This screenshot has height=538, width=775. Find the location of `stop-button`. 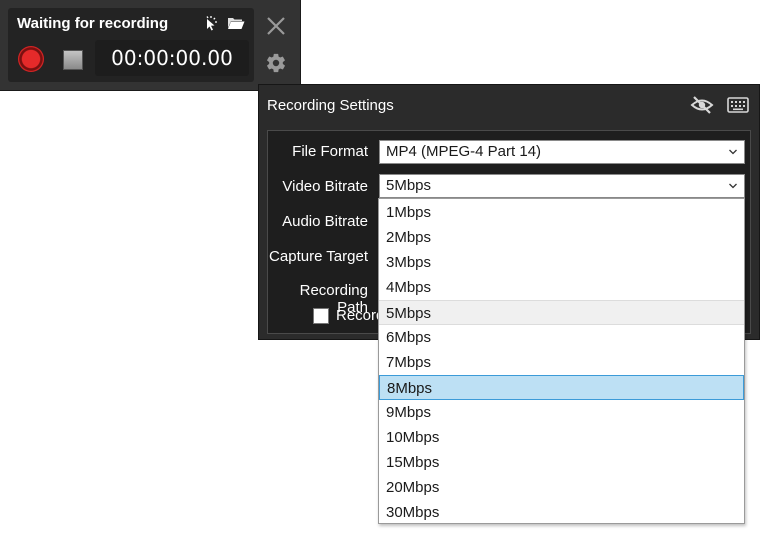

stop-button is located at coordinates (73, 60).